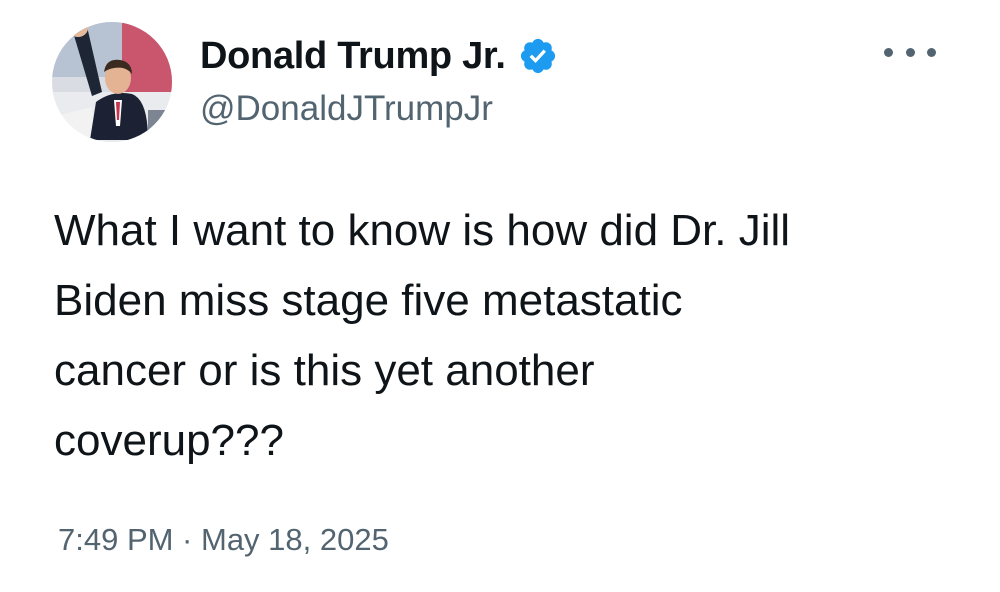  Describe the element at coordinates (223, 540) in the screenshot. I see `tweet-timestamp: 7:49 PM · May 18, 2025` at that location.